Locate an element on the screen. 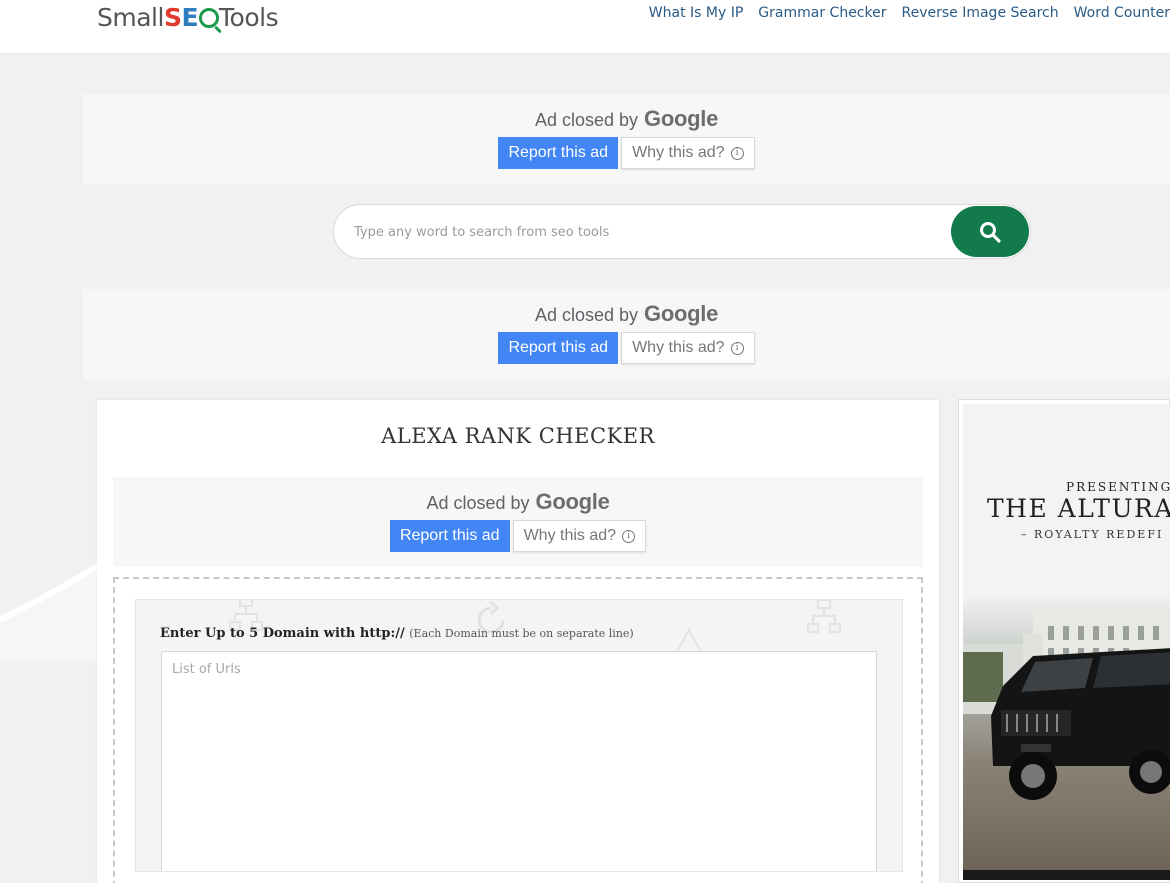 Image resolution: width=1170 pixels, height=883 pixels. side-advertisement: PRESENTING THE ALTURA – ROYALTY REDEFI is located at coordinates (1064, 641).